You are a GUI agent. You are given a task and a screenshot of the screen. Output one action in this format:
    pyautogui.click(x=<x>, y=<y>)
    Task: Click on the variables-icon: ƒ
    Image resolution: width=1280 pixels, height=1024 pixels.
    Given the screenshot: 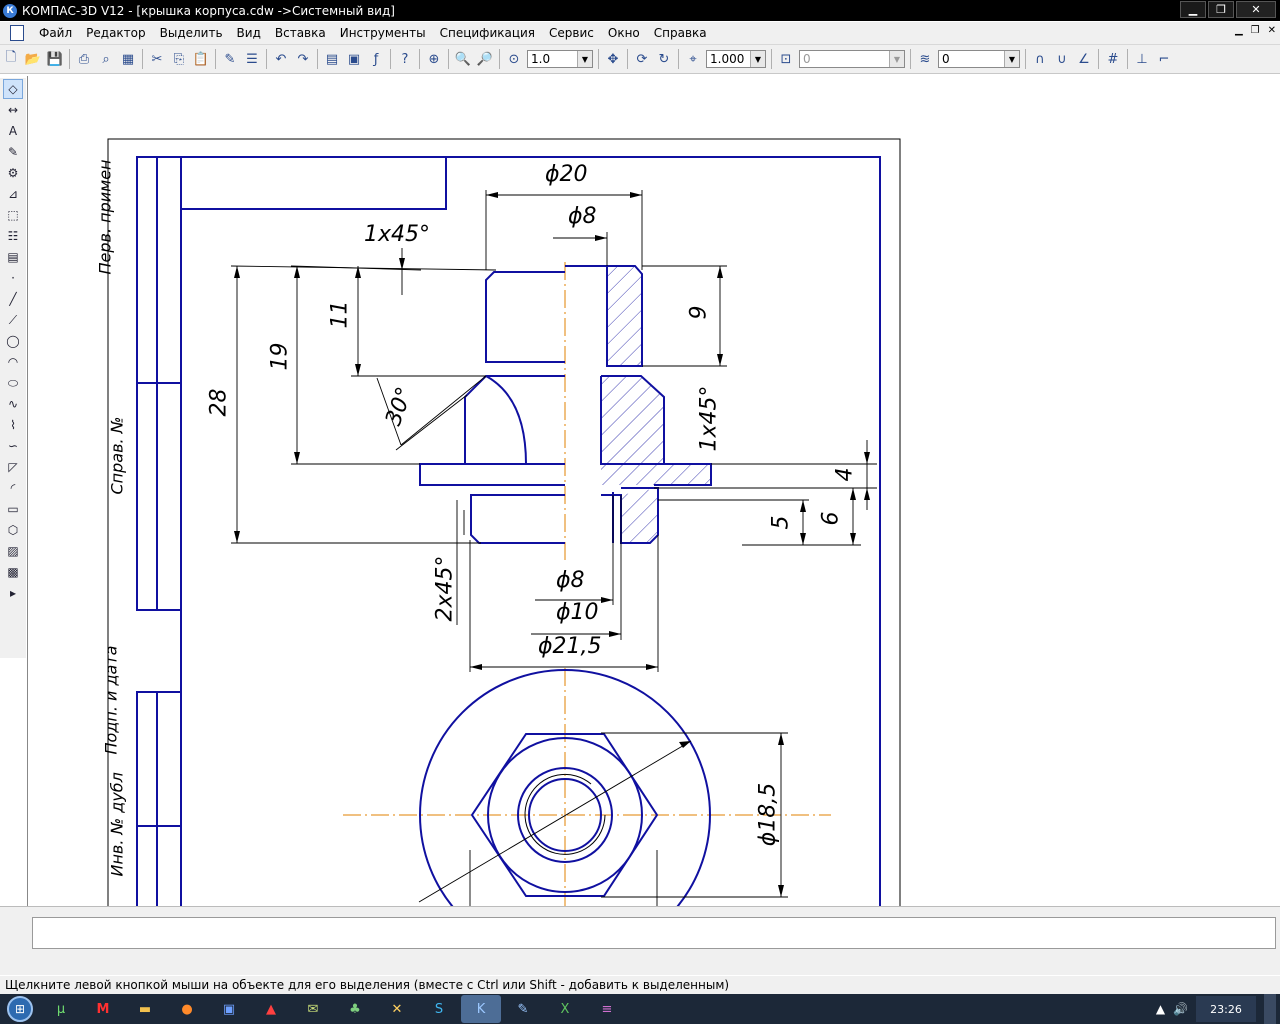 What is the action you would take?
    pyautogui.click(x=376, y=59)
    